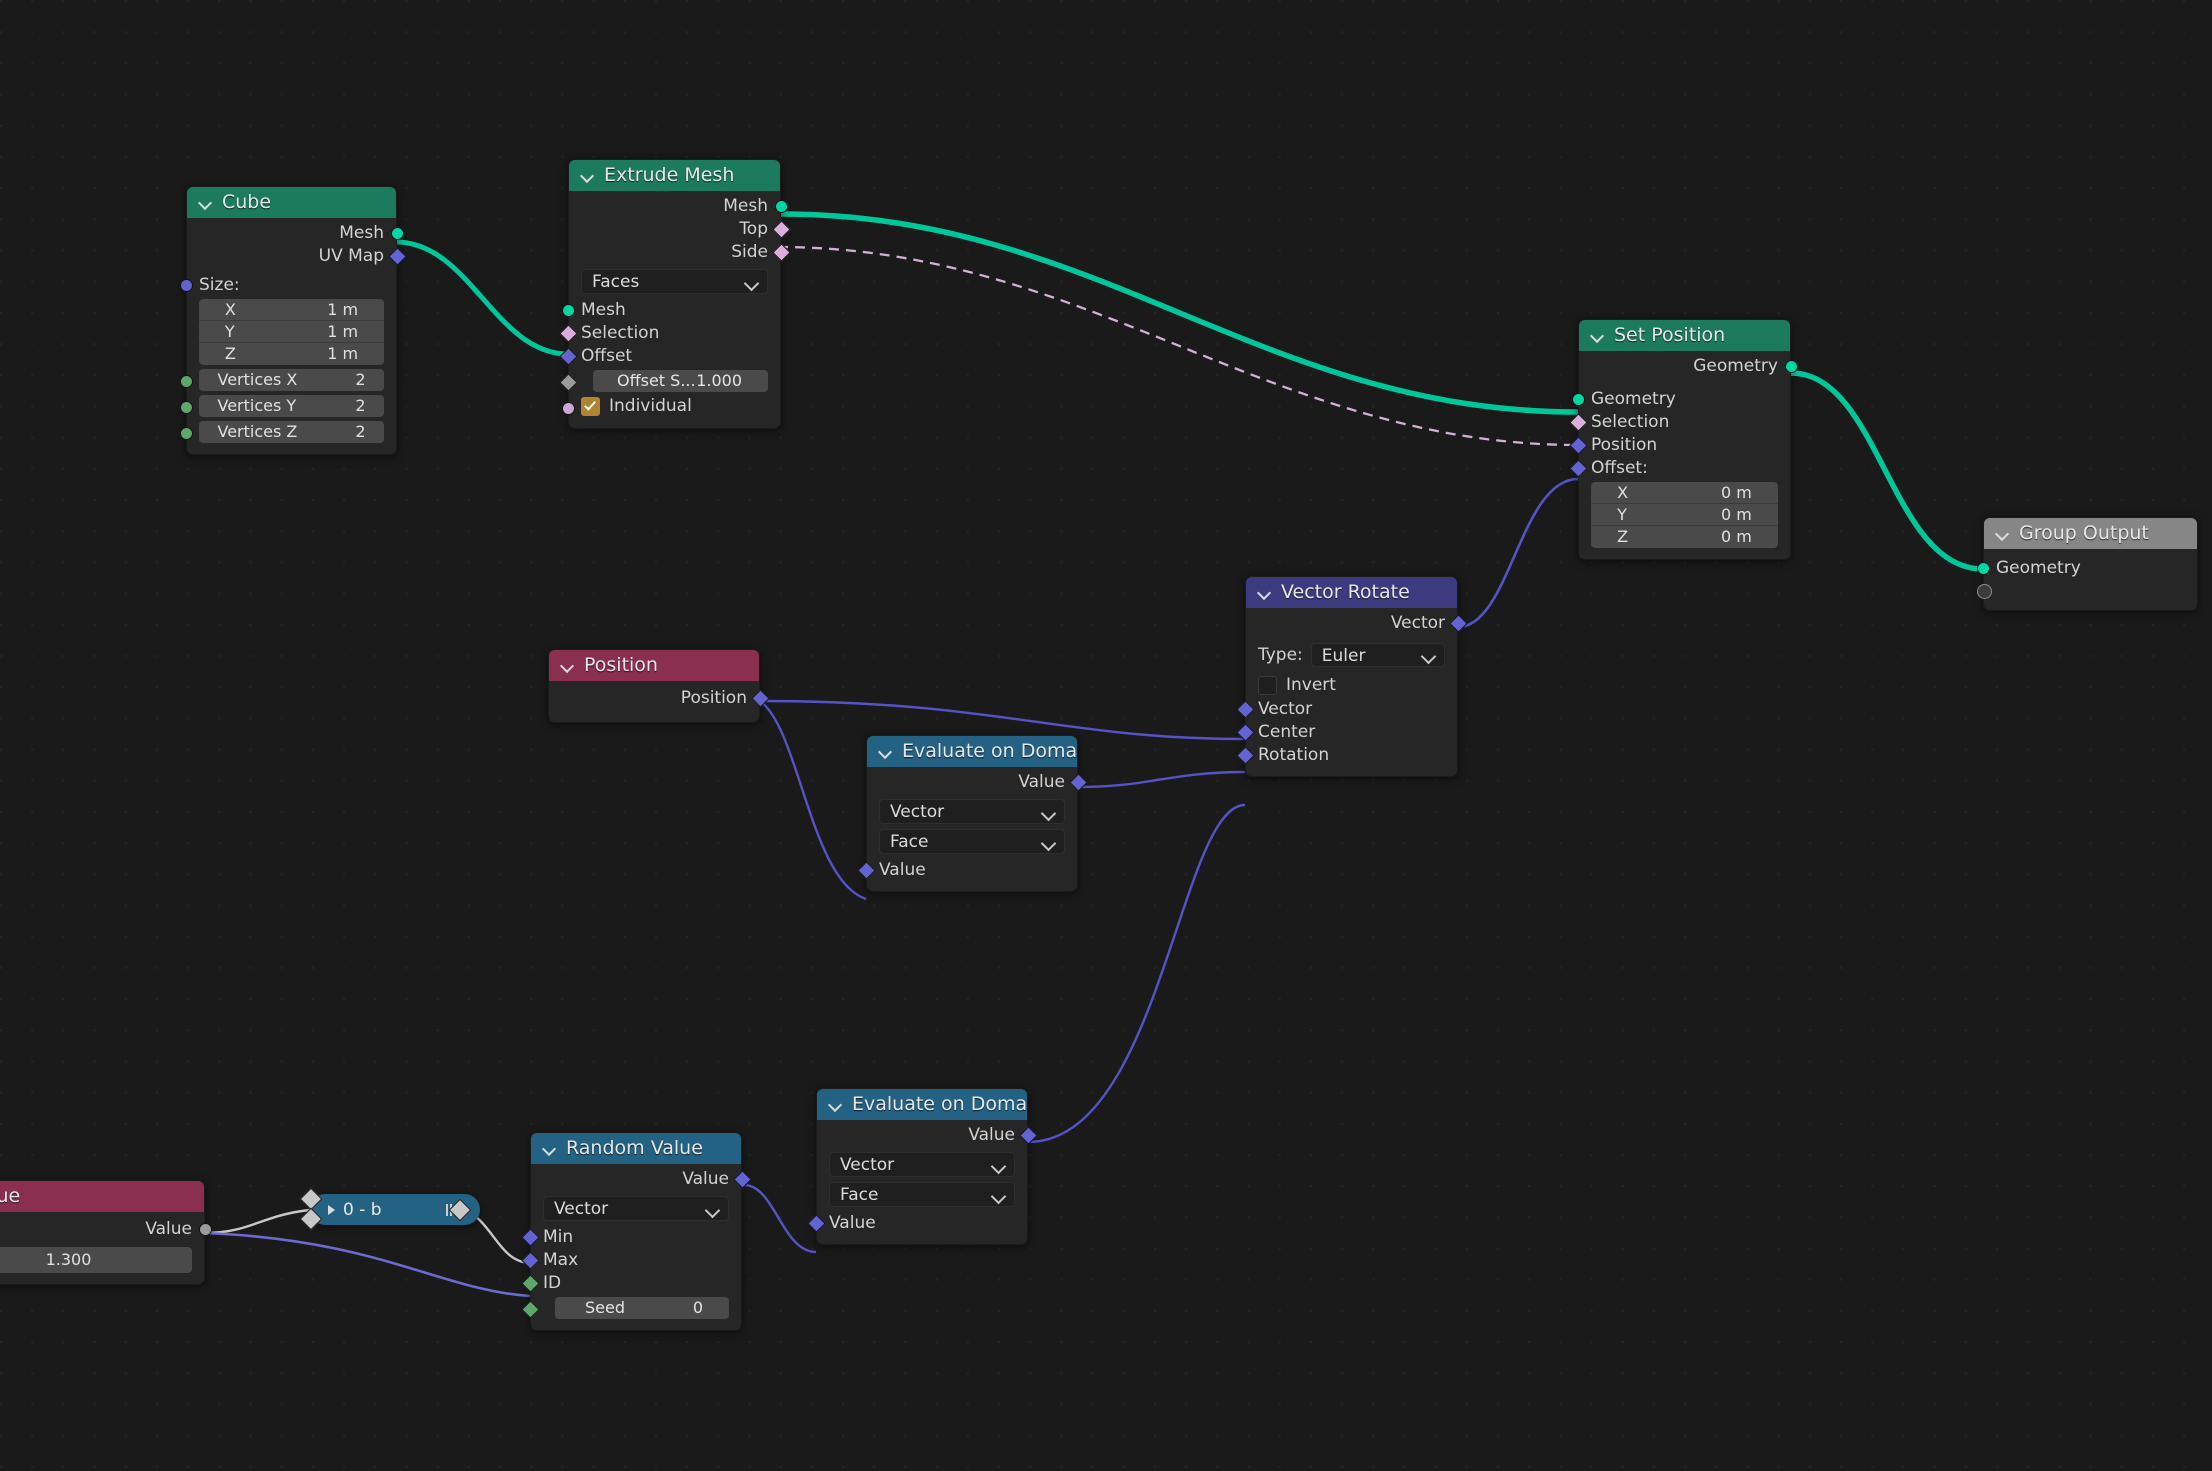  What do you see at coordinates (2038, 568) in the screenshot?
I see `socket-label-geometry: Geometry` at bounding box center [2038, 568].